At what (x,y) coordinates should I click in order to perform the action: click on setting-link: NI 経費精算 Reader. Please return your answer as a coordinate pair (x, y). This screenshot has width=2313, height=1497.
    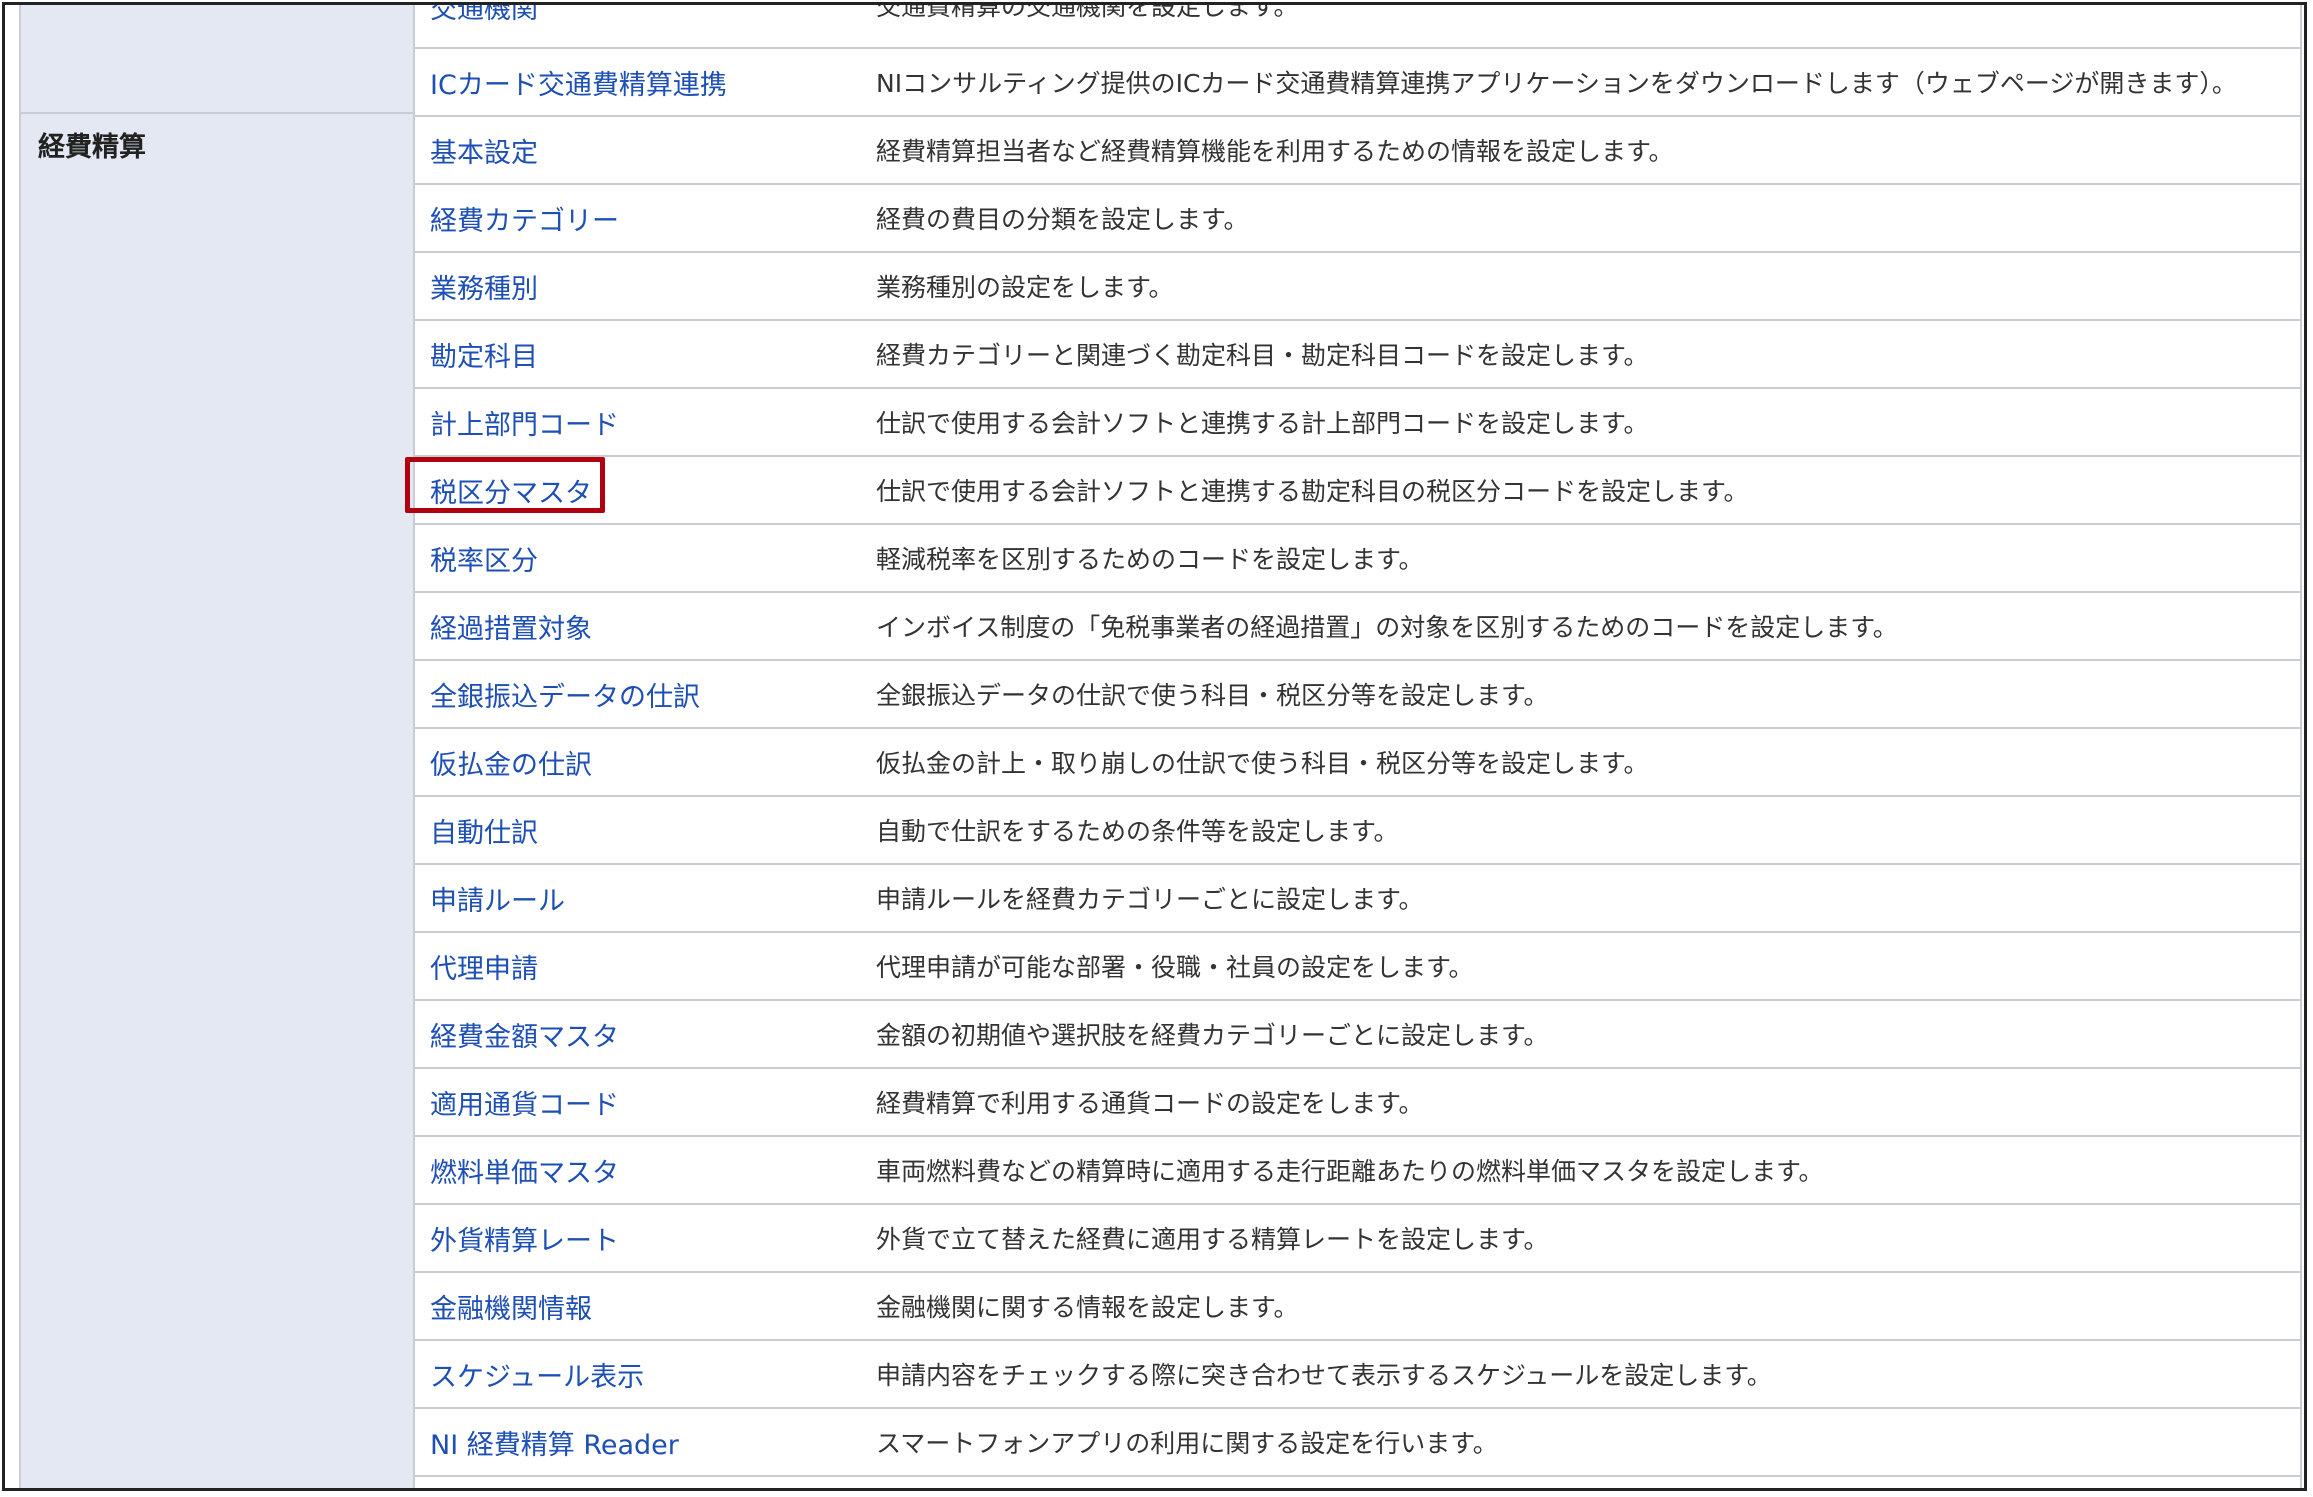
    Looking at the image, I should click on (554, 1442).